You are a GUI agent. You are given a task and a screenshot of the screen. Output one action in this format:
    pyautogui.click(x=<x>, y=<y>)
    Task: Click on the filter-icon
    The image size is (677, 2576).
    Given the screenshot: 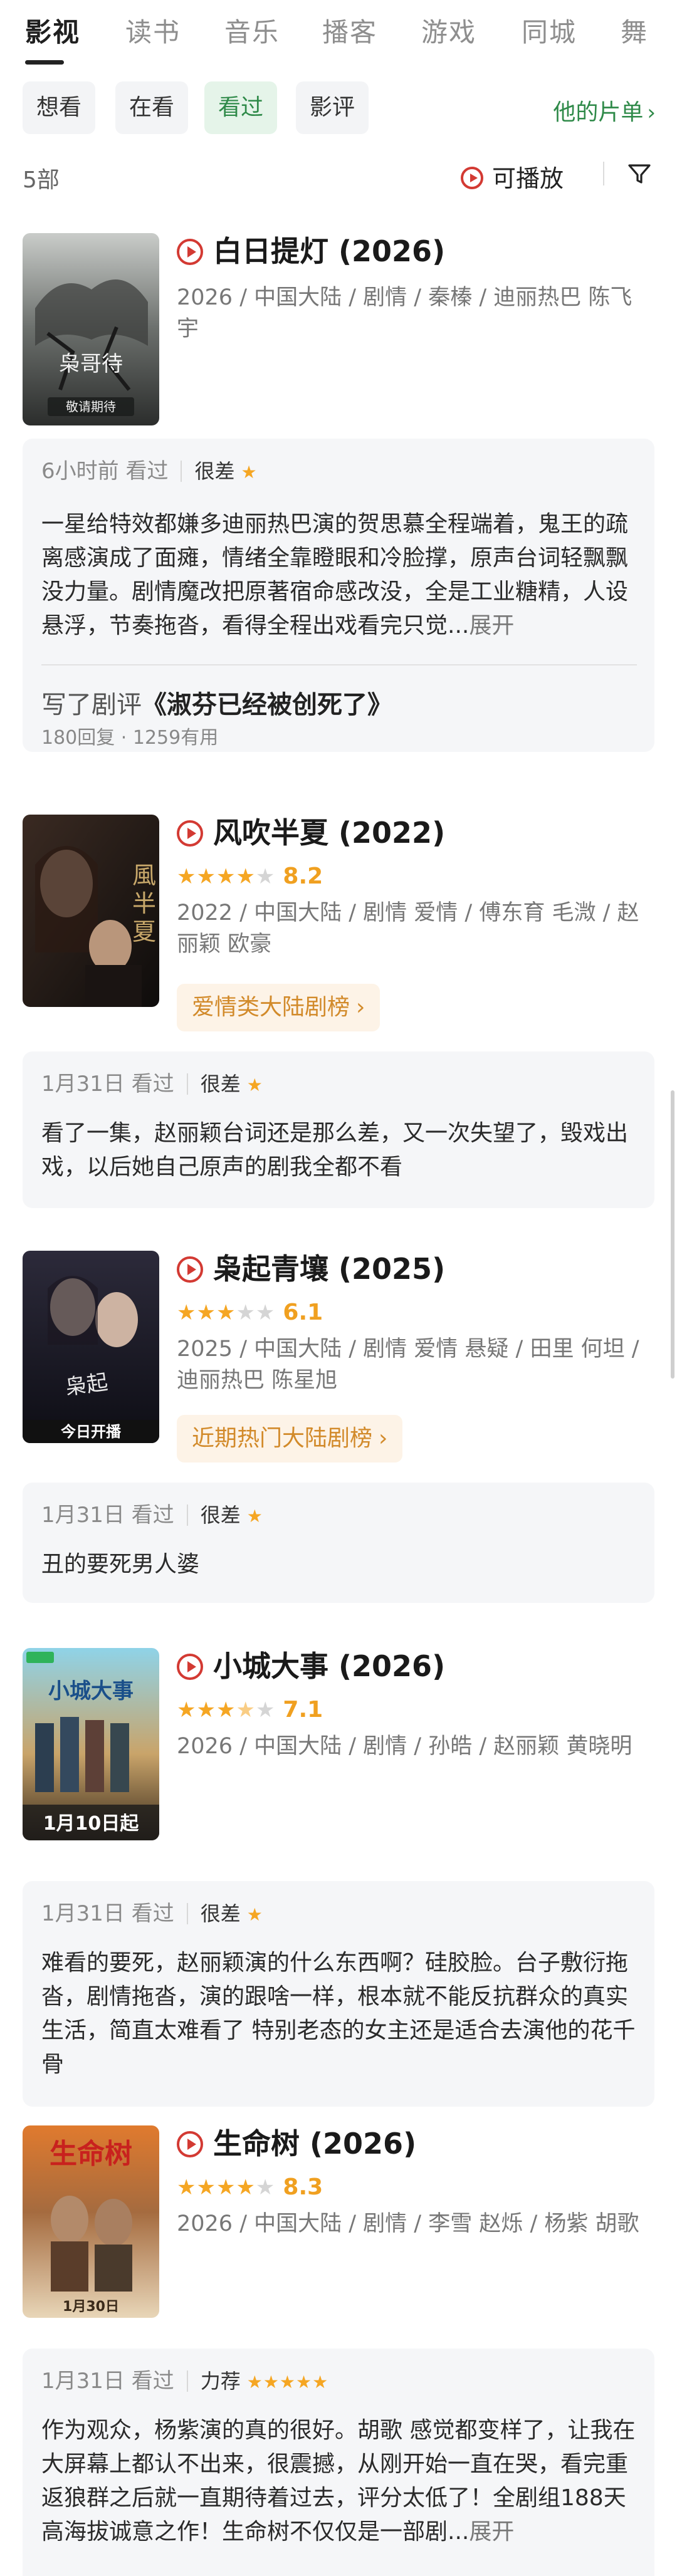 What is the action you would take?
    pyautogui.click(x=639, y=174)
    